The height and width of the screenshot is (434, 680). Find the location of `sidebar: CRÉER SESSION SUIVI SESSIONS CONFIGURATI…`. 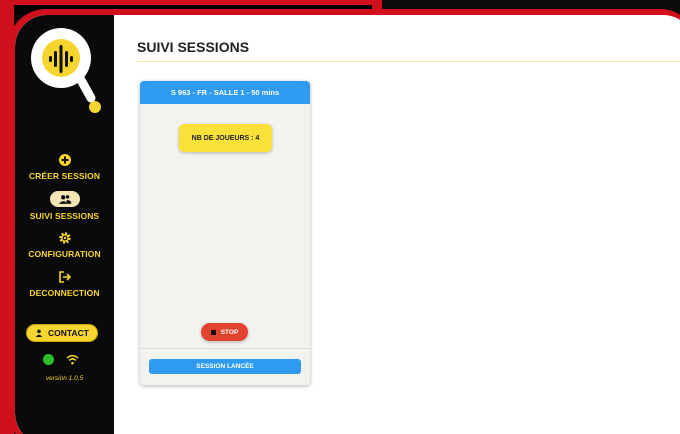

sidebar: CRÉER SESSION SUIVI SESSIONS CONFIGURATI… is located at coordinates (64, 224).